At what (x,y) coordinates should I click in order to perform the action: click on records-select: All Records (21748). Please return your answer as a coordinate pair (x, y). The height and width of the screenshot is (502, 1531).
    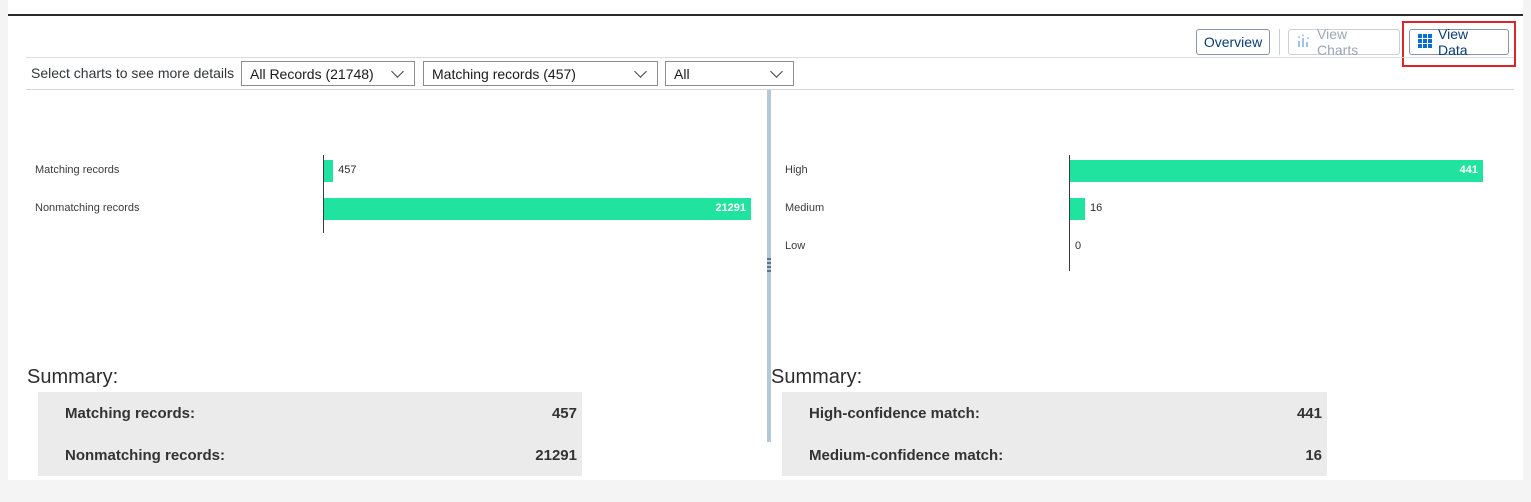
    Looking at the image, I should click on (328, 73).